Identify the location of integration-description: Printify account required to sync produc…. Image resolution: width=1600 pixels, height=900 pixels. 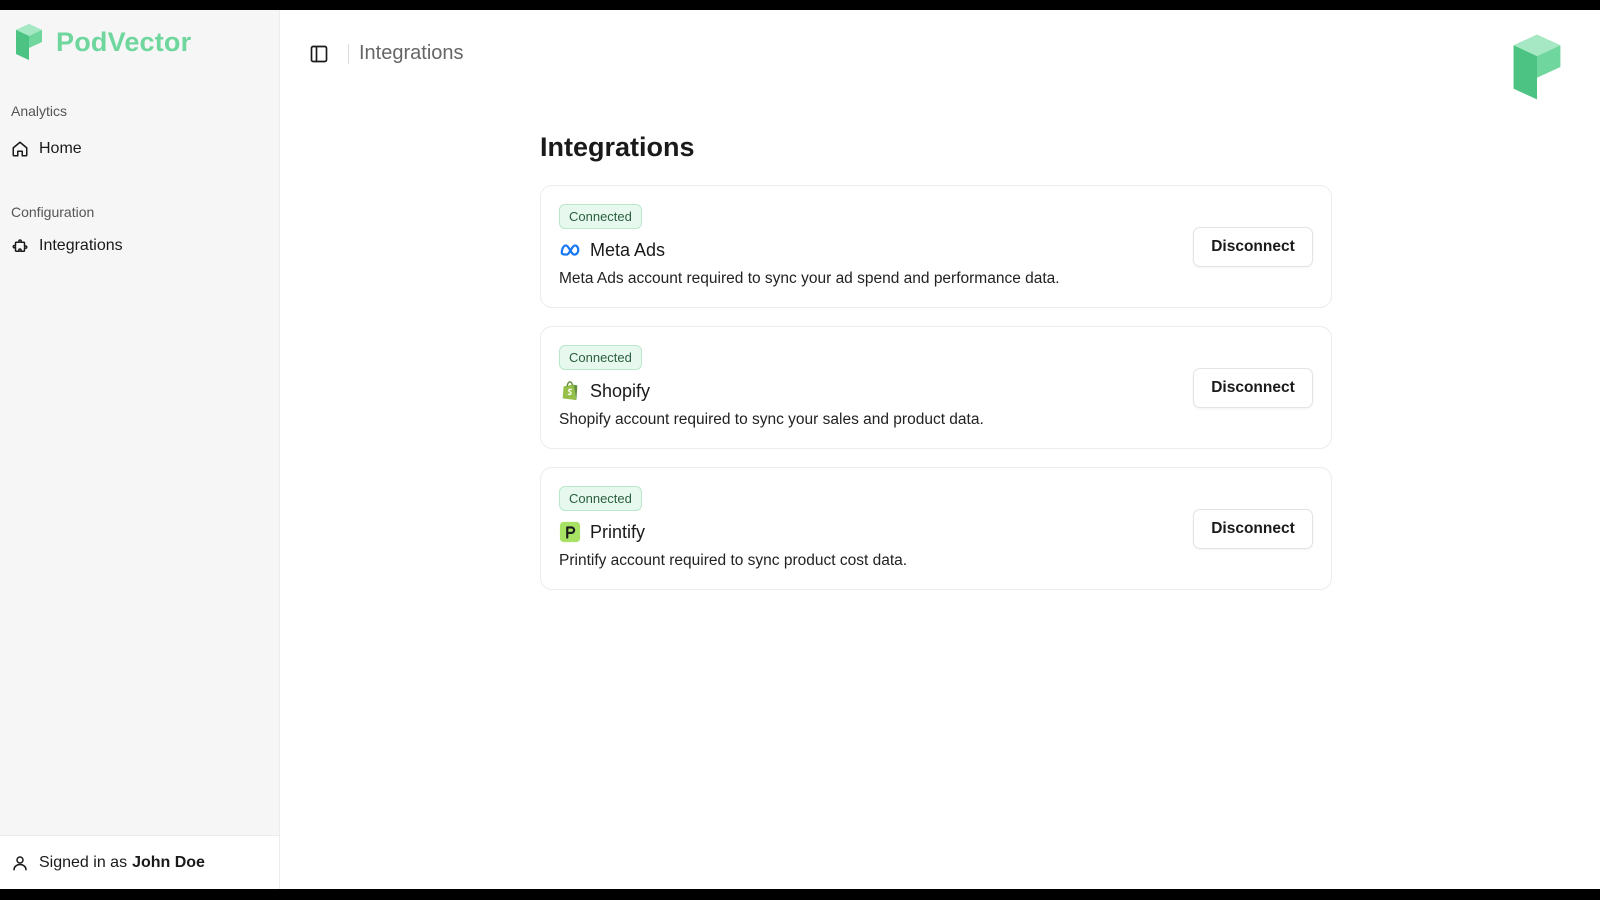
(733, 560).